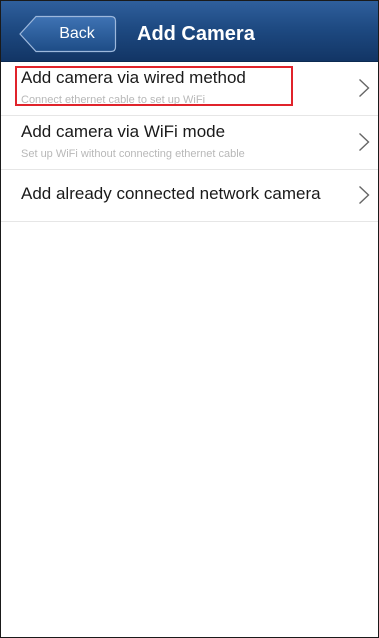 The image size is (379, 638). Describe the element at coordinates (123, 131) in the screenshot. I see `option-title: Add camera via WiFi mode` at that location.